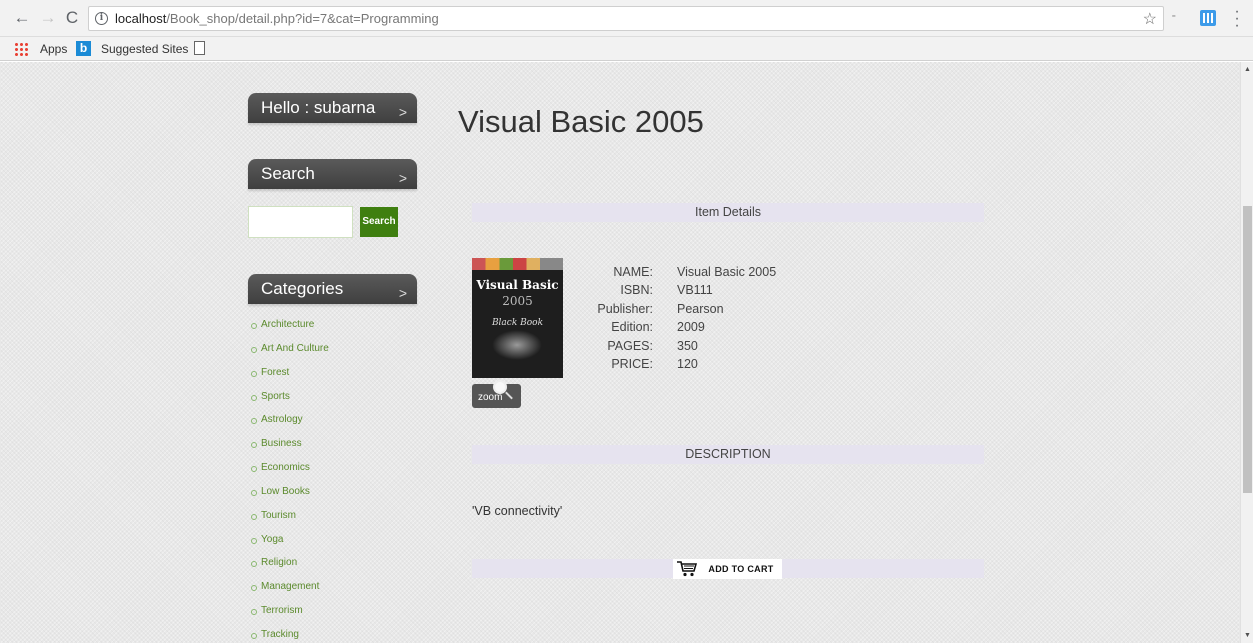  Describe the element at coordinates (290, 611) in the screenshot. I see `category-link: Terrorism` at that location.